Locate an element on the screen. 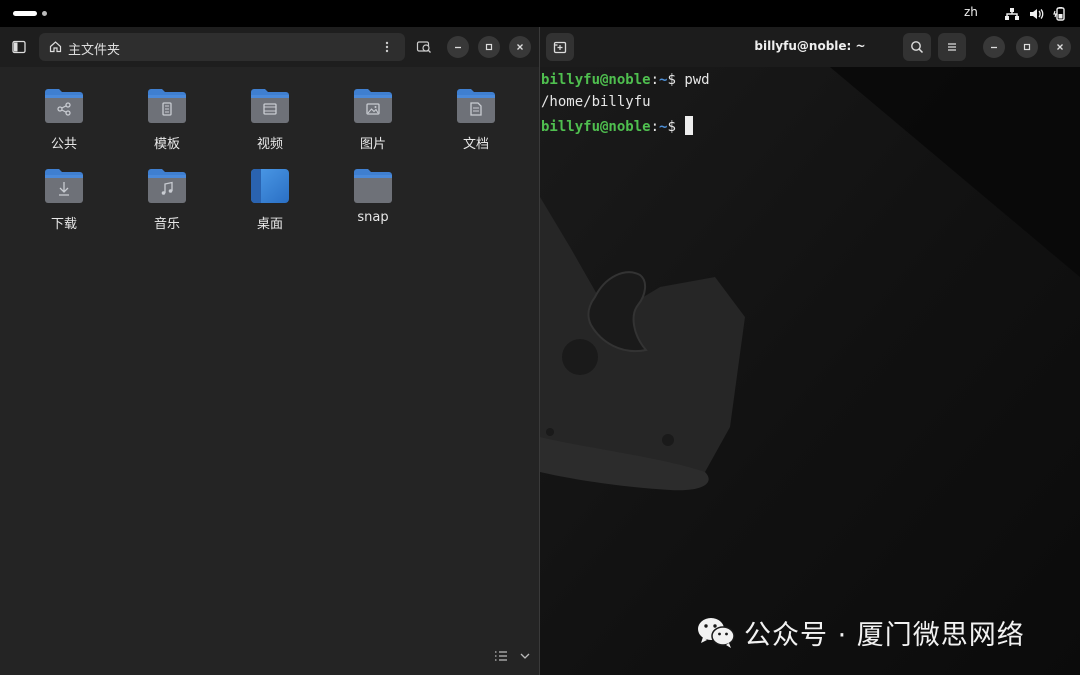 This screenshot has width=1080, height=675. terminal-title: billyfu@noble: ~ is located at coordinates (810, 46).